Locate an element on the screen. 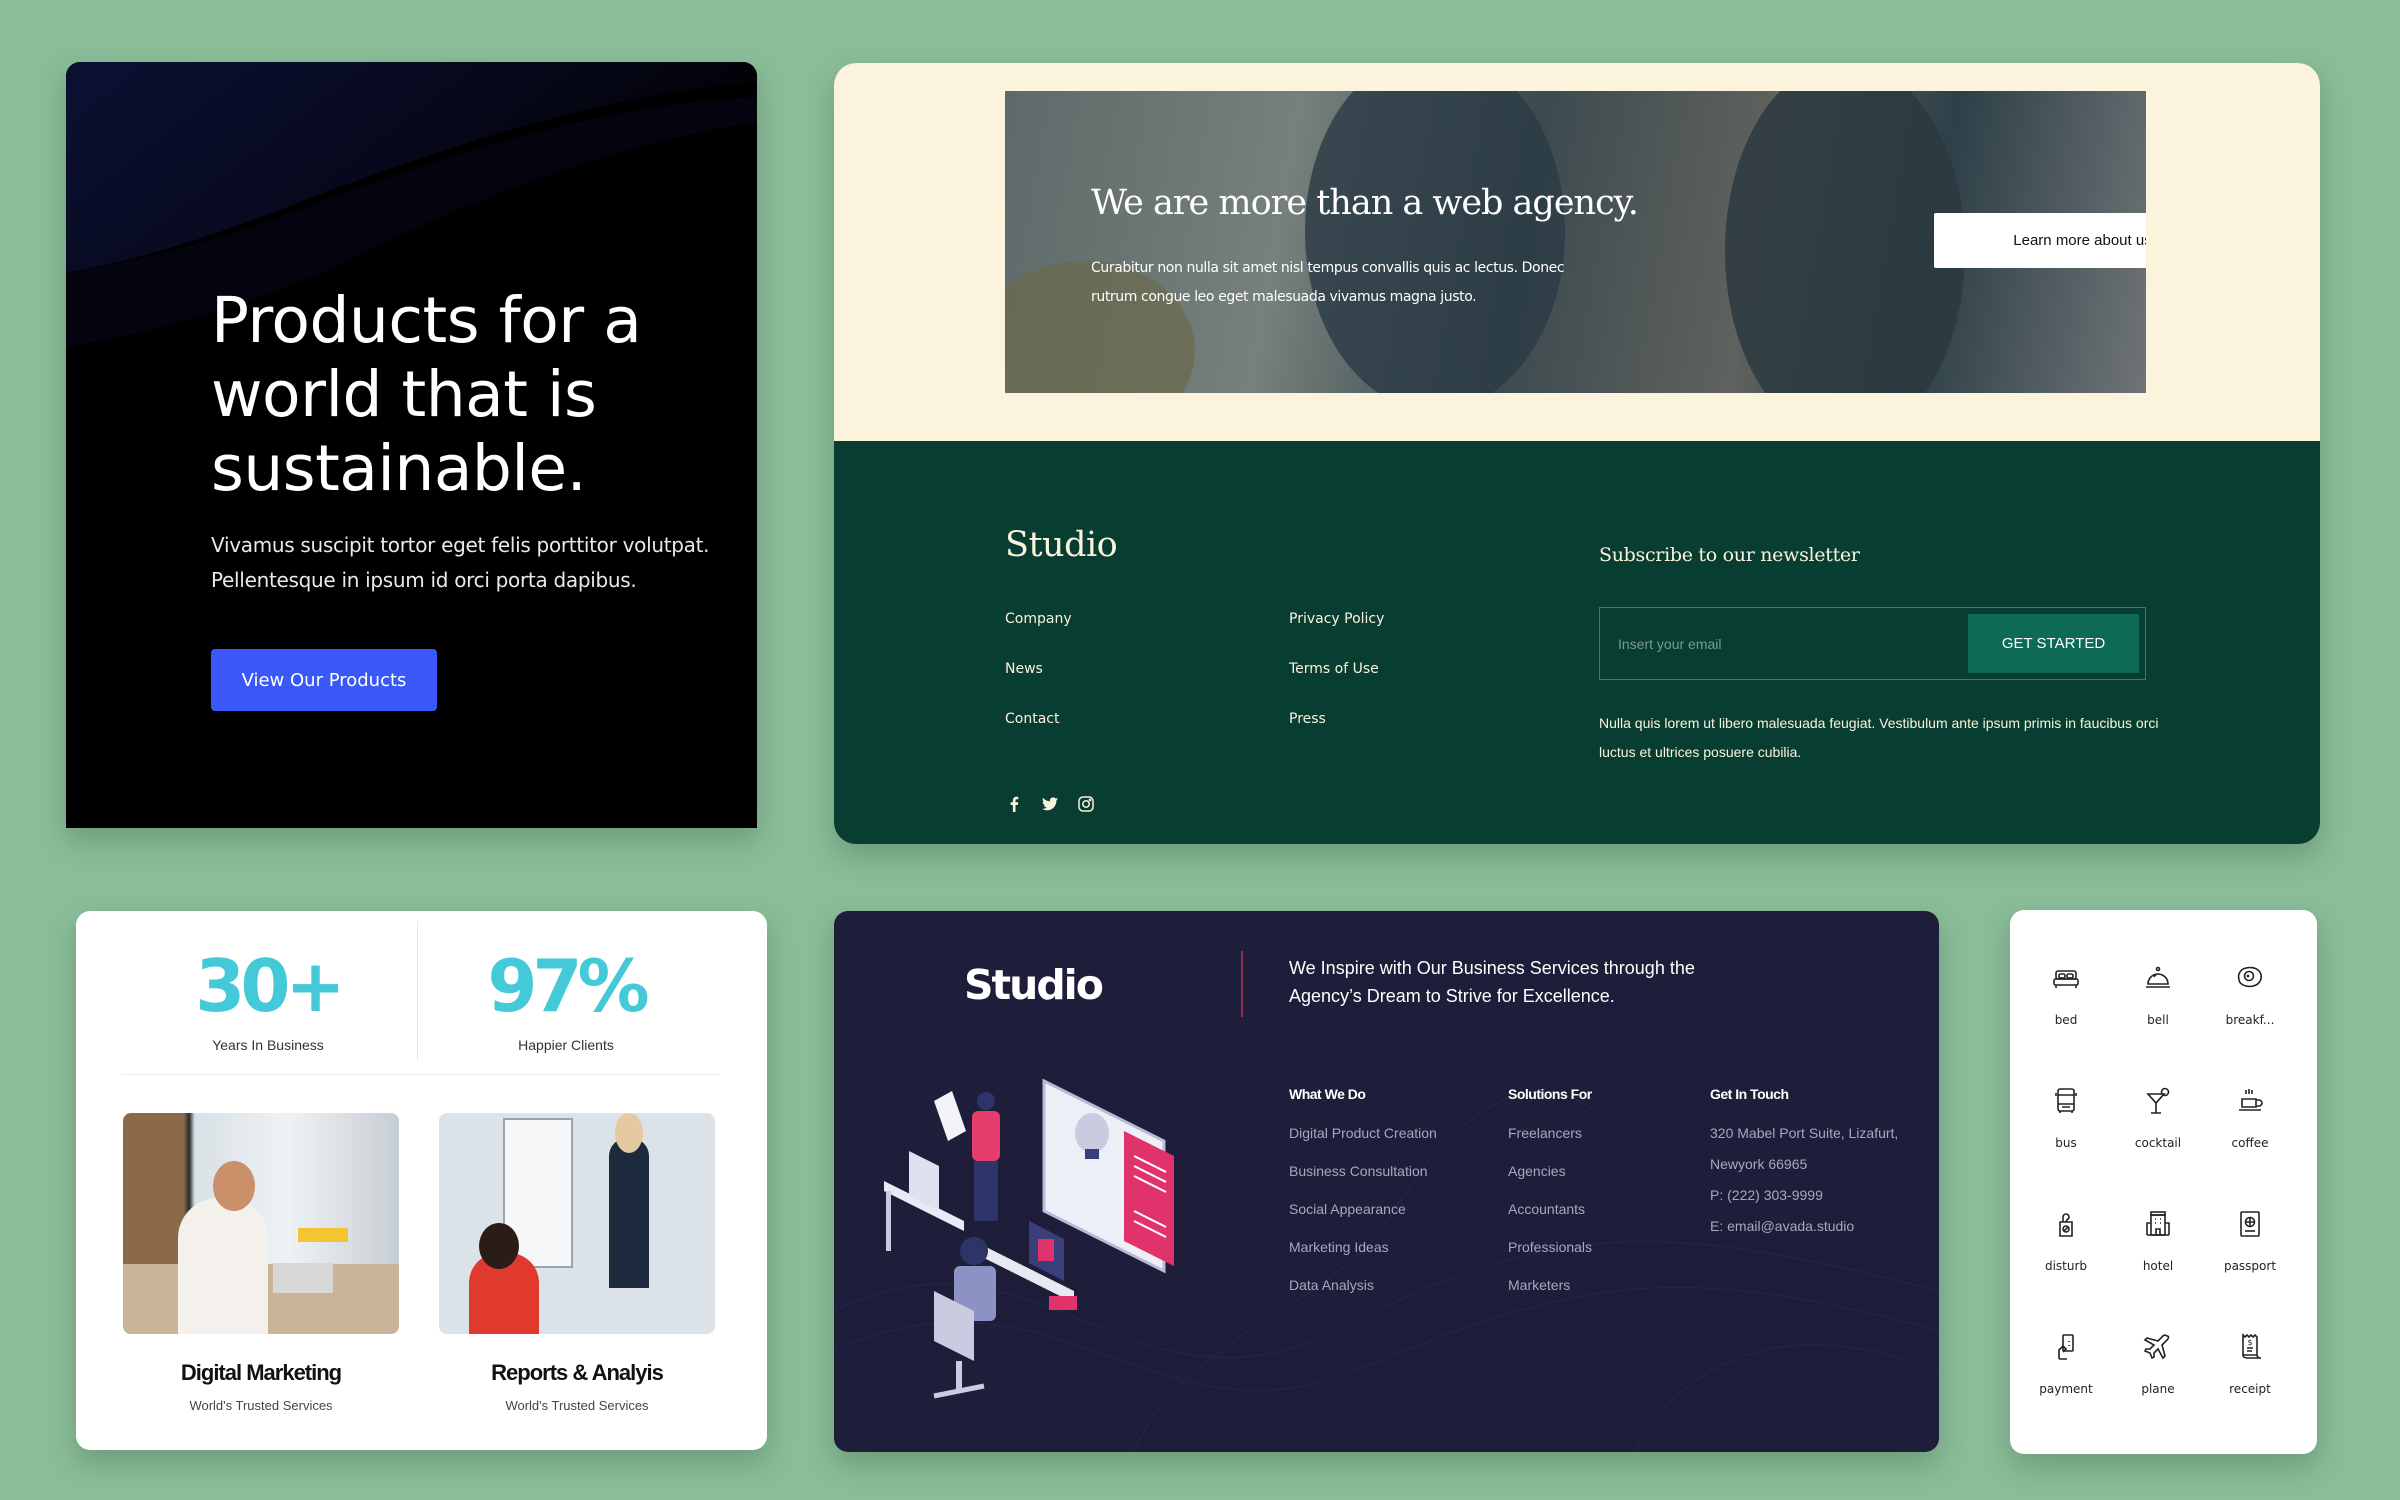  footer-links-col2: Privacy Policy Terms of Use Press is located at coordinates (1336, 686).